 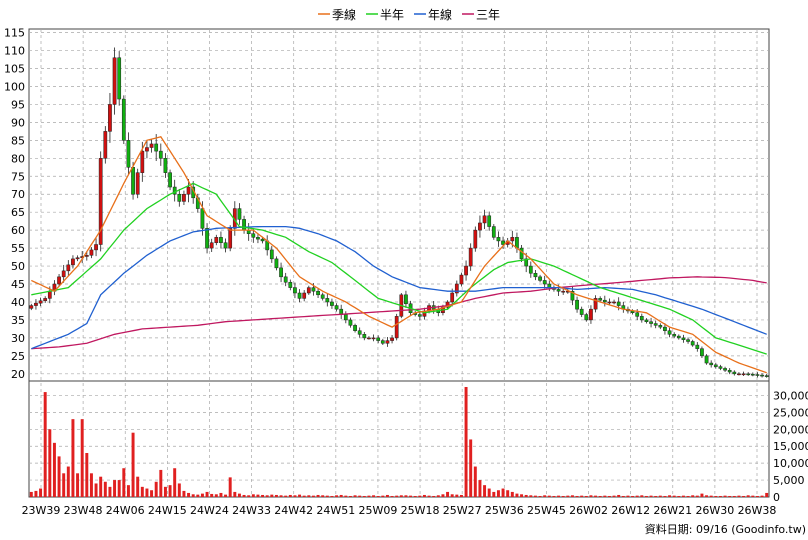 What do you see at coordinates (18, 212) in the screenshot?
I see `price-tick-label: 65` at bounding box center [18, 212].